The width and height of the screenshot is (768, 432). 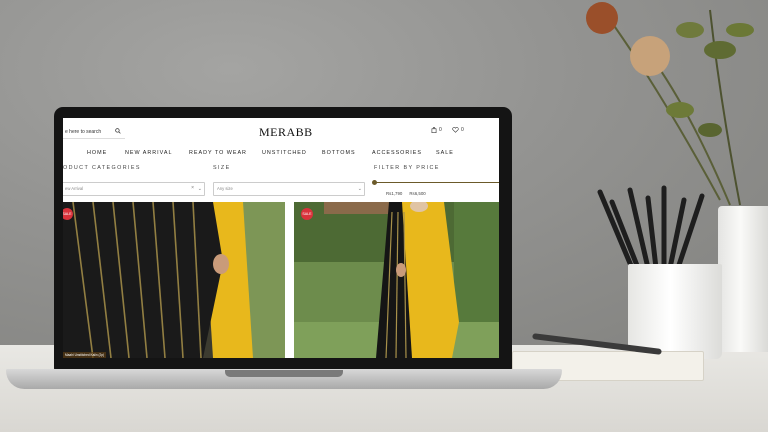 I want to click on dried-roses-decor, so click(x=670, y=104).